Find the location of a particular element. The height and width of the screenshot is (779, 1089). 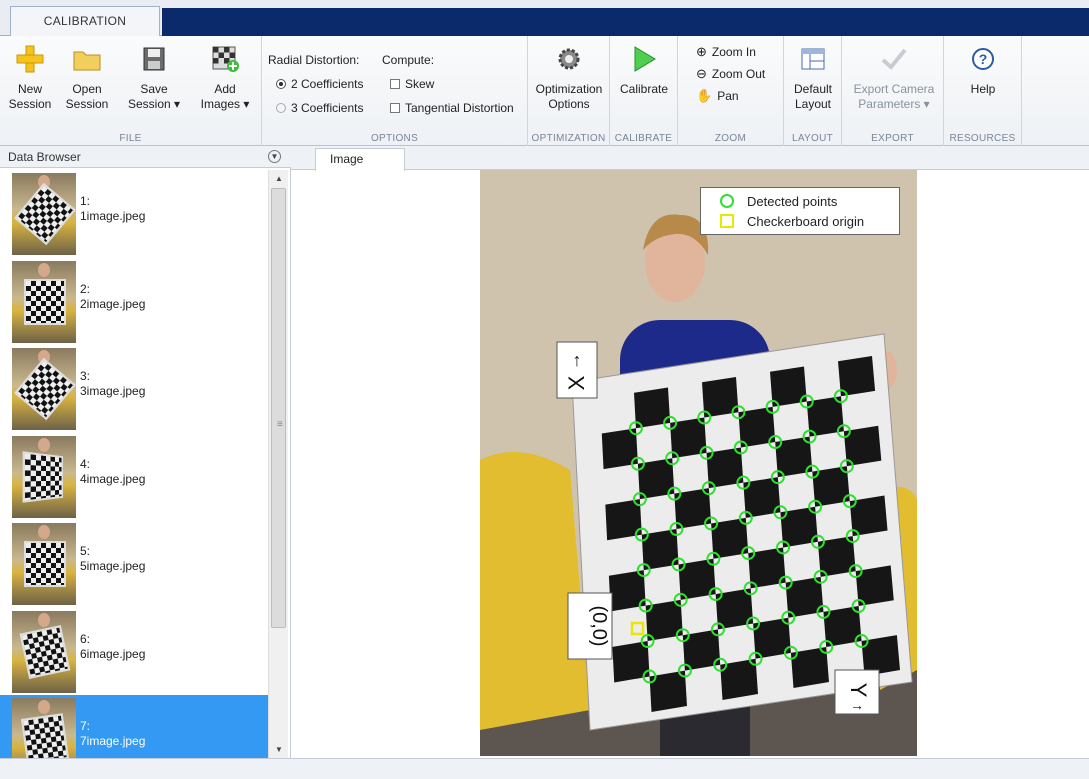

grip-icon: ≡ is located at coordinates (280, 424).